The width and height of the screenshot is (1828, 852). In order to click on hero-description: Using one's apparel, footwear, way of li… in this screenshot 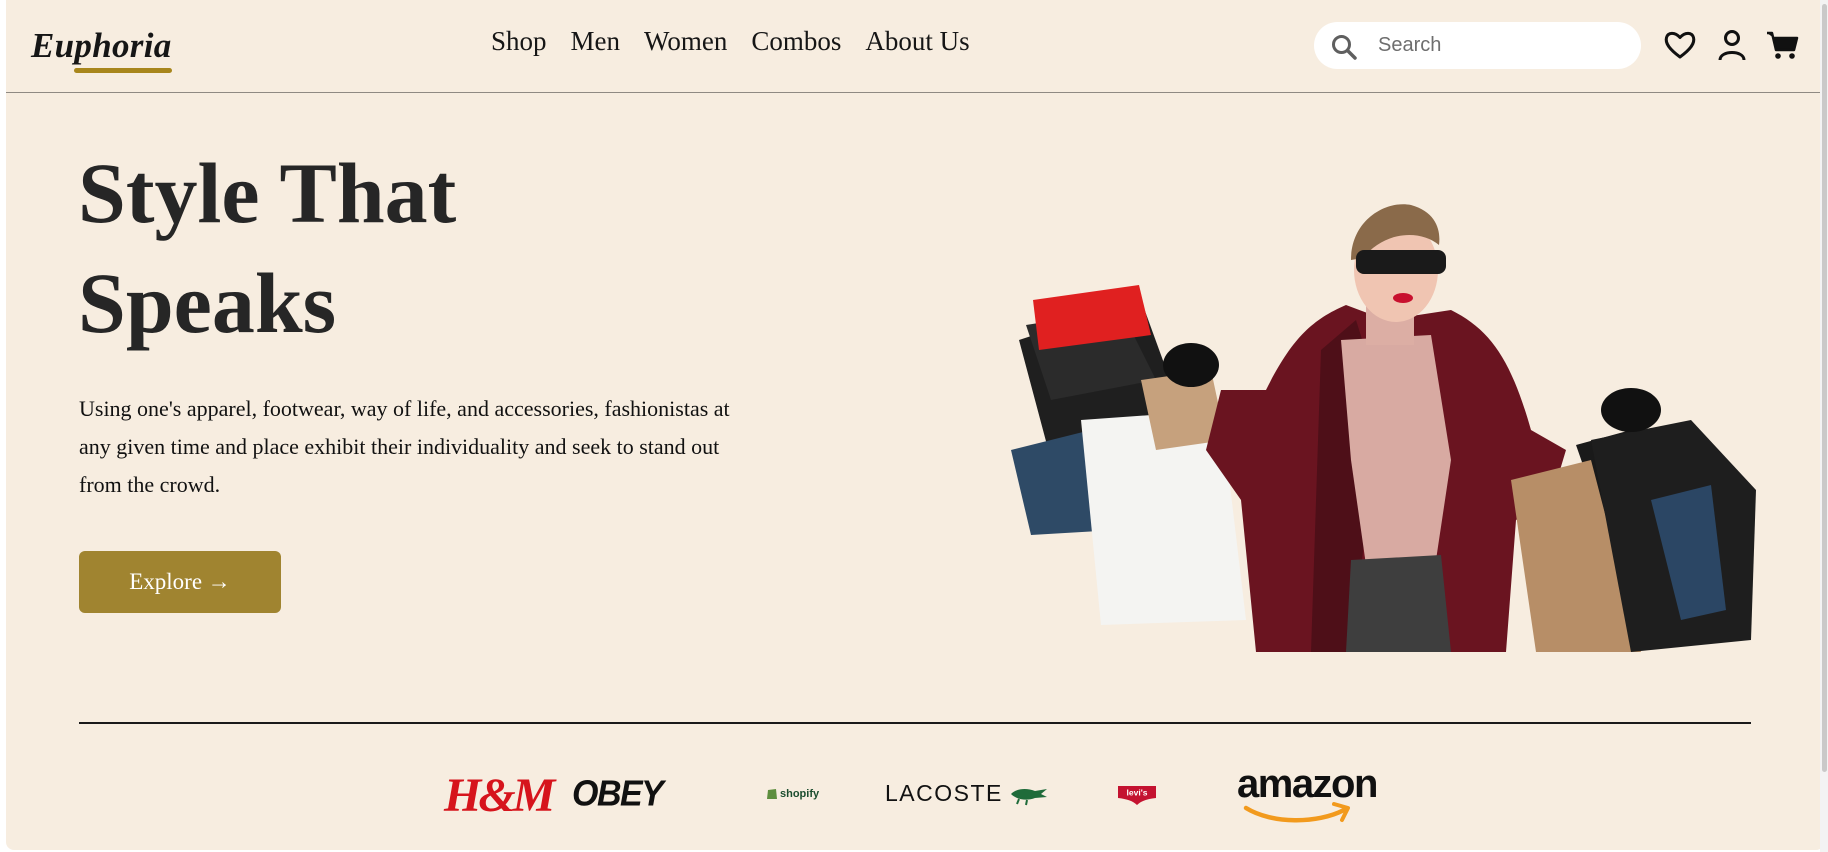, I will do `click(404, 446)`.